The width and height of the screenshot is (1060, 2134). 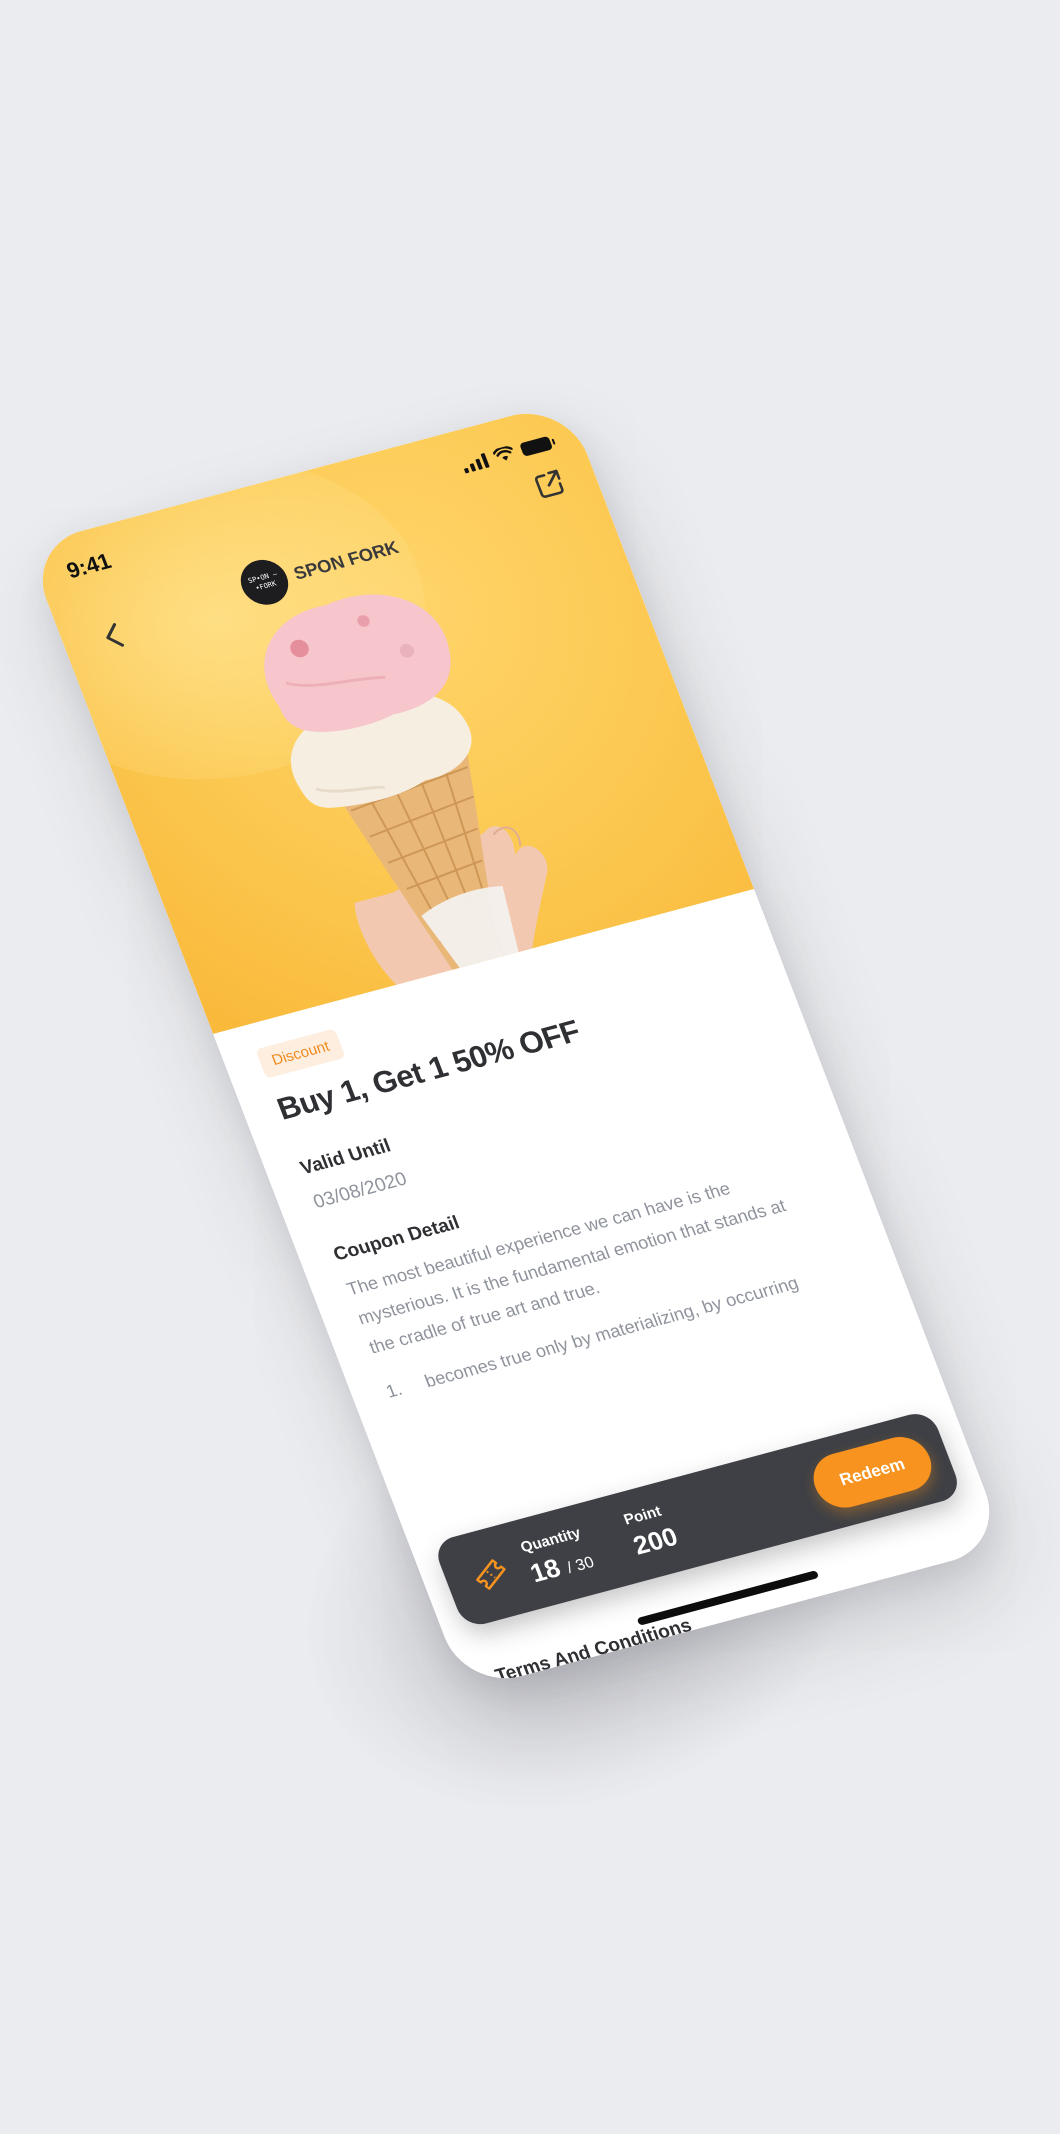 I want to click on point-value: 200, so click(x=655, y=1541).